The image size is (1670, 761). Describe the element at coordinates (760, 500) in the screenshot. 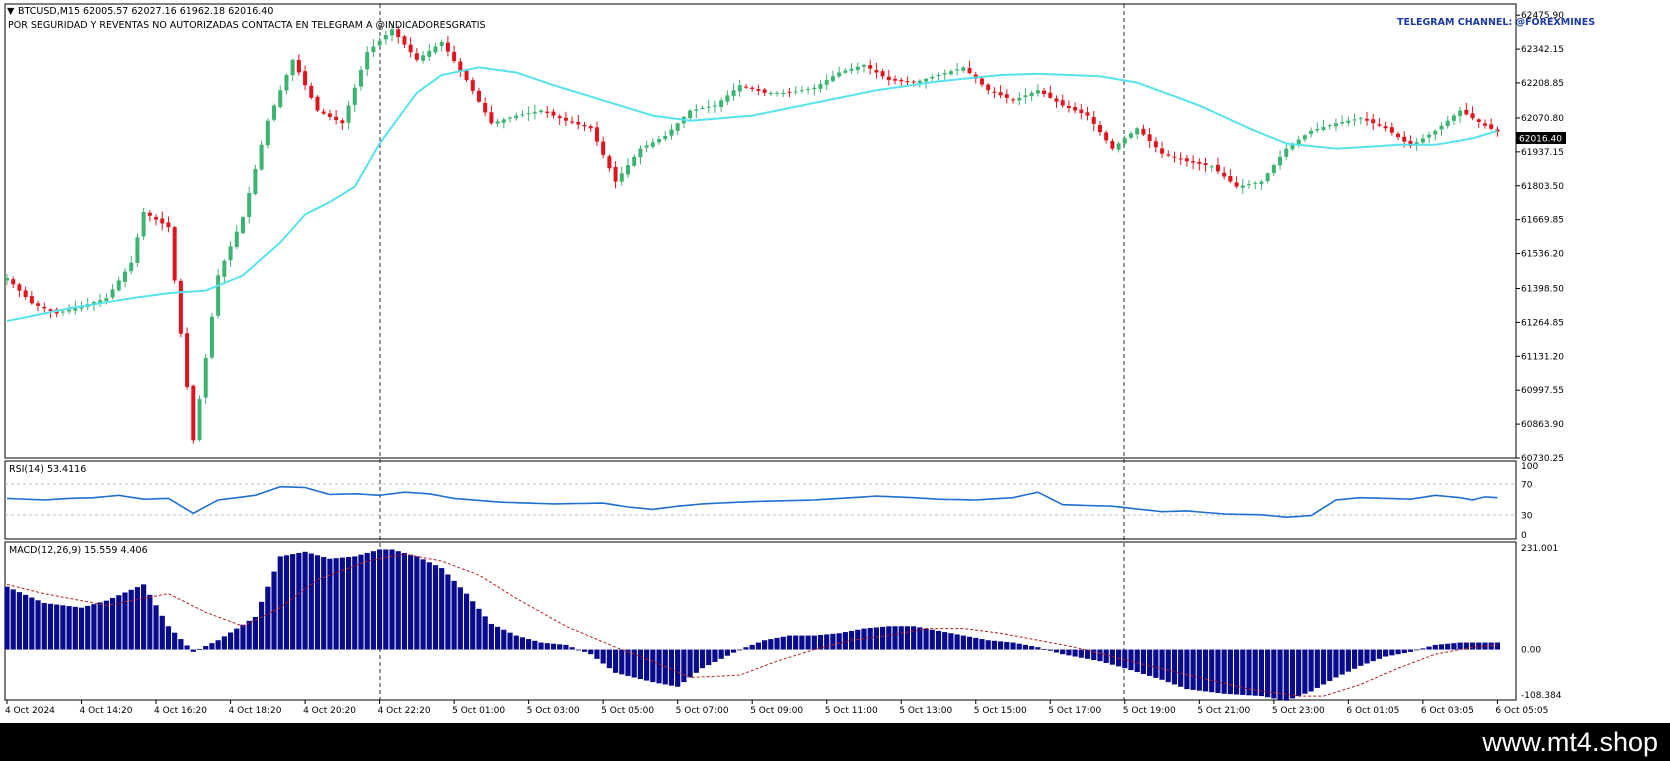

I see `rsi-panel` at that location.